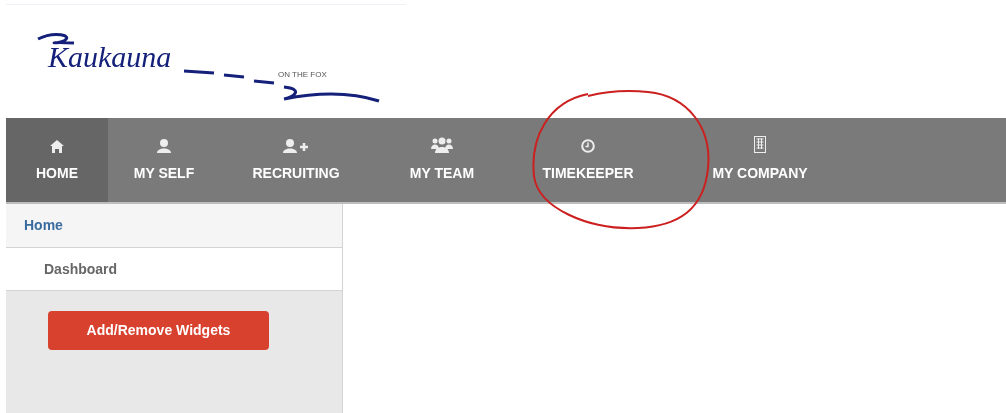 This screenshot has width=1006, height=413. Describe the element at coordinates (158, 330) in the screenshot. I see `add-remove-widgets-button: Add/Remove Widgets` at that location.